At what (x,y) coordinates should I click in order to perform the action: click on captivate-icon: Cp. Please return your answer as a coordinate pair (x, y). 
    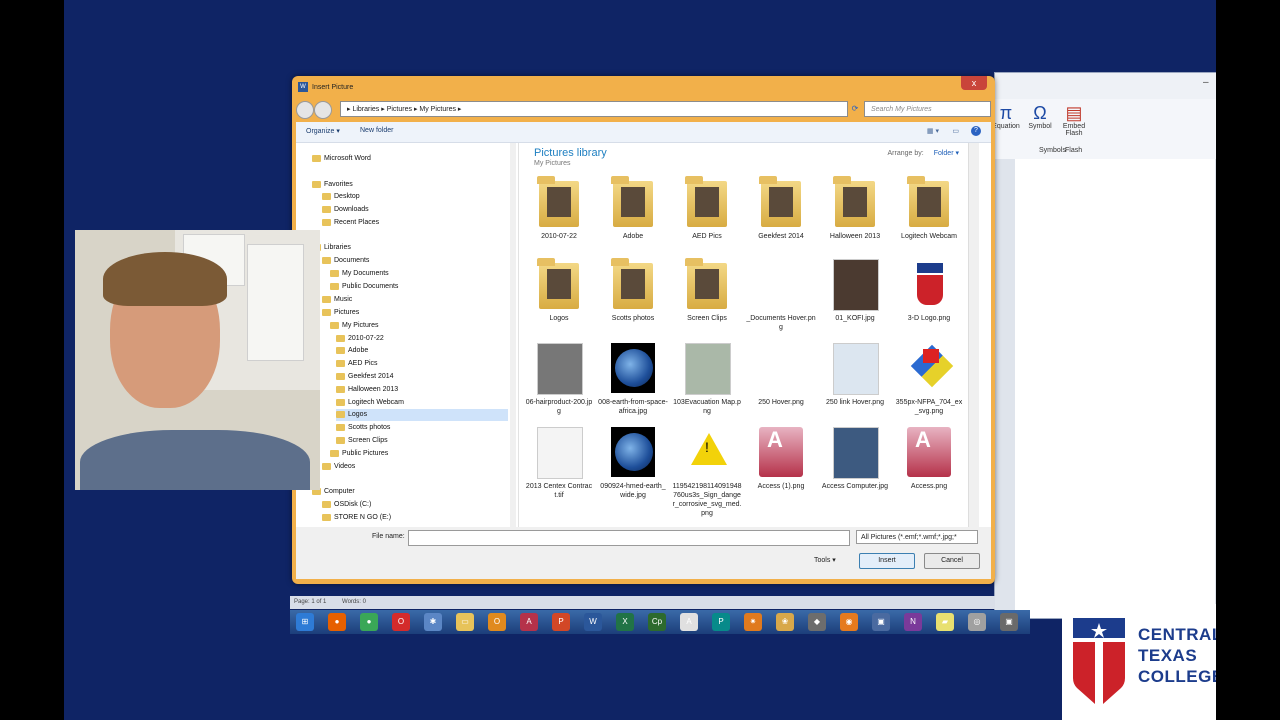
    Looking at the image, I should click on (657, 622).